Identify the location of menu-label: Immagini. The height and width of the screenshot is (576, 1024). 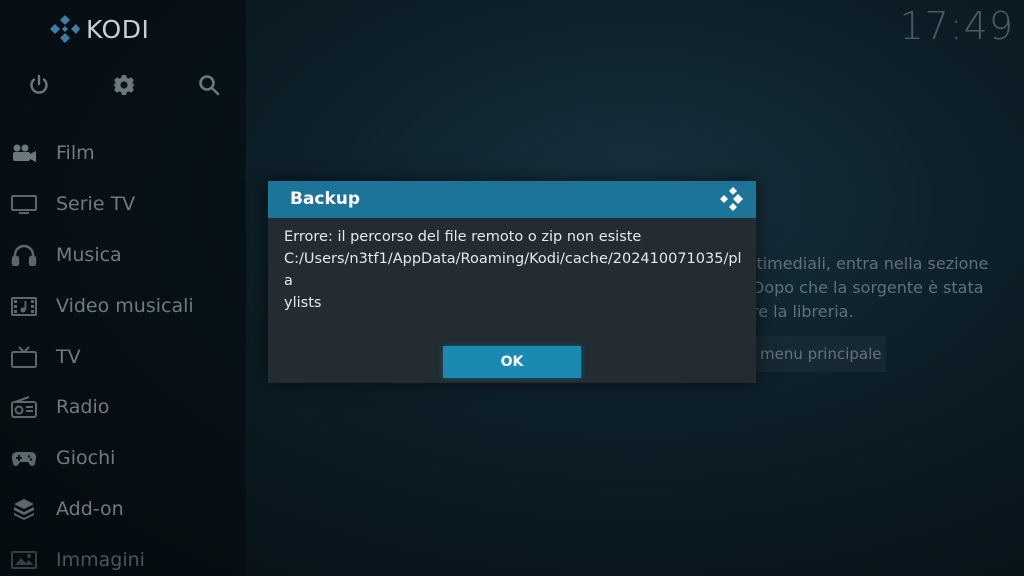
(100, 559).